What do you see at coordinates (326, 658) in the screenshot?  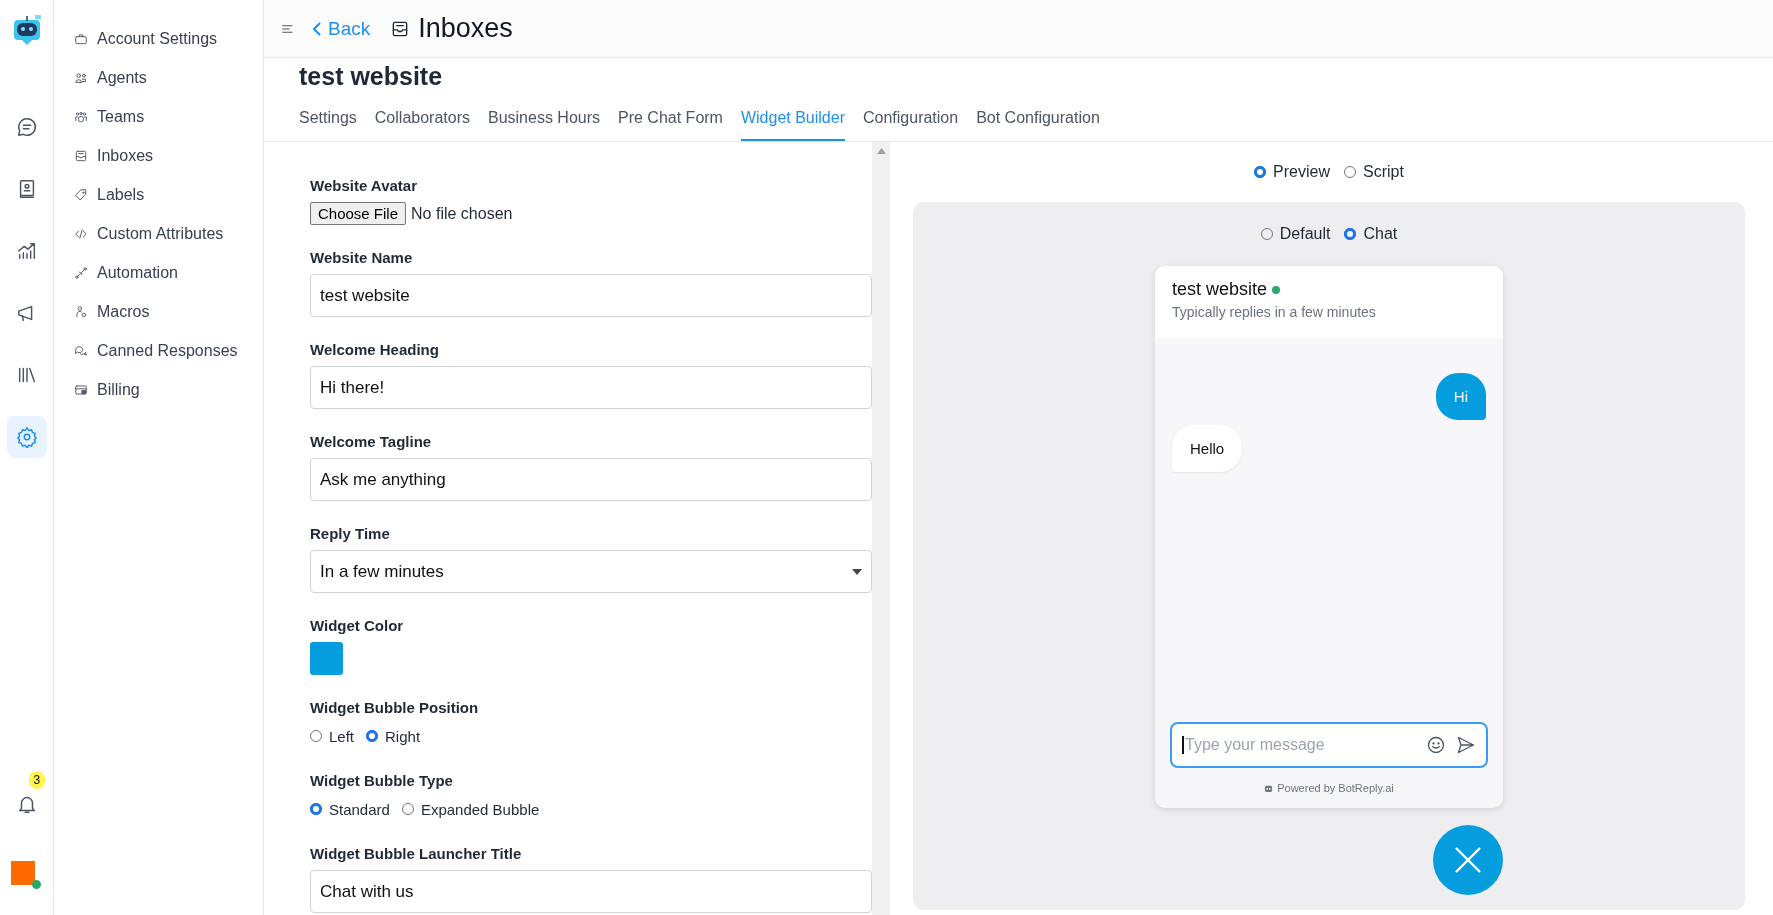 I see `color-swatch` at bounding box center [326, 658].